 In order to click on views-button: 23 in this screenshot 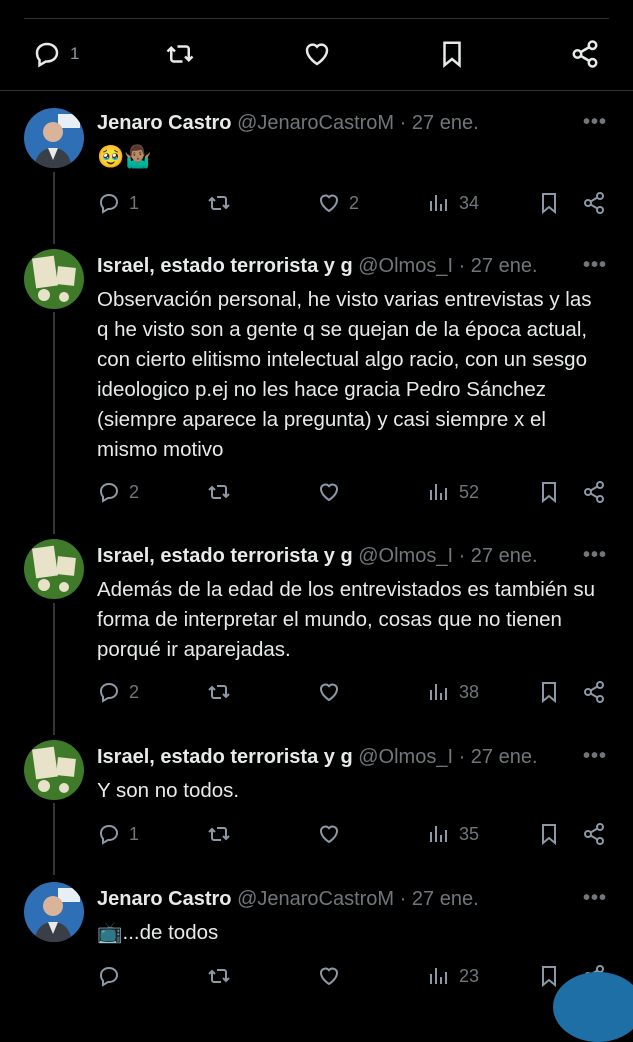, I will do `click(453, 976)`.